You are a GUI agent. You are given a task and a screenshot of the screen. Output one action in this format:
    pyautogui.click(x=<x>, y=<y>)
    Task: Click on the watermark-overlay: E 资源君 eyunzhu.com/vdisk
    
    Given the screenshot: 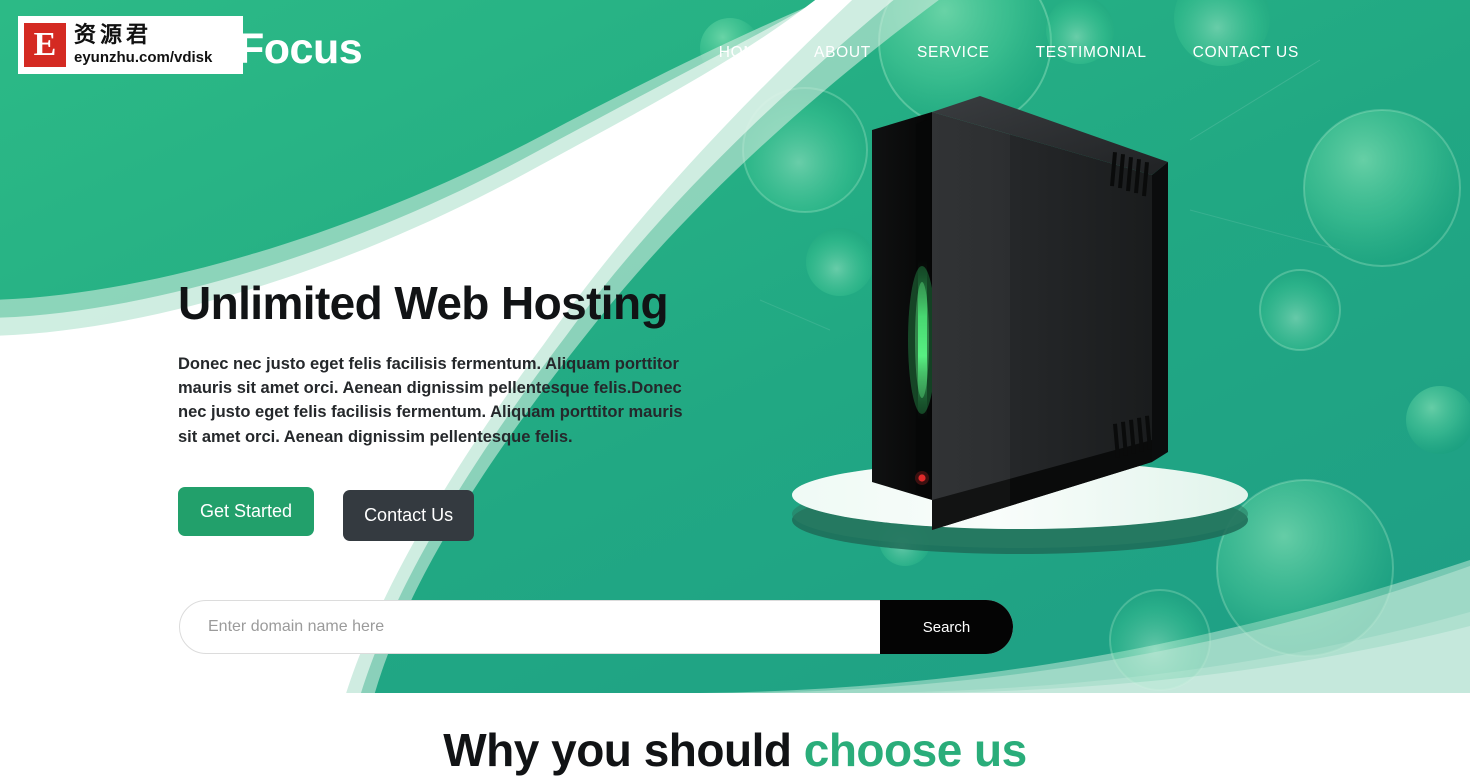 What is the action you would take?
    pyautogui.click(x=130, y=45)
    